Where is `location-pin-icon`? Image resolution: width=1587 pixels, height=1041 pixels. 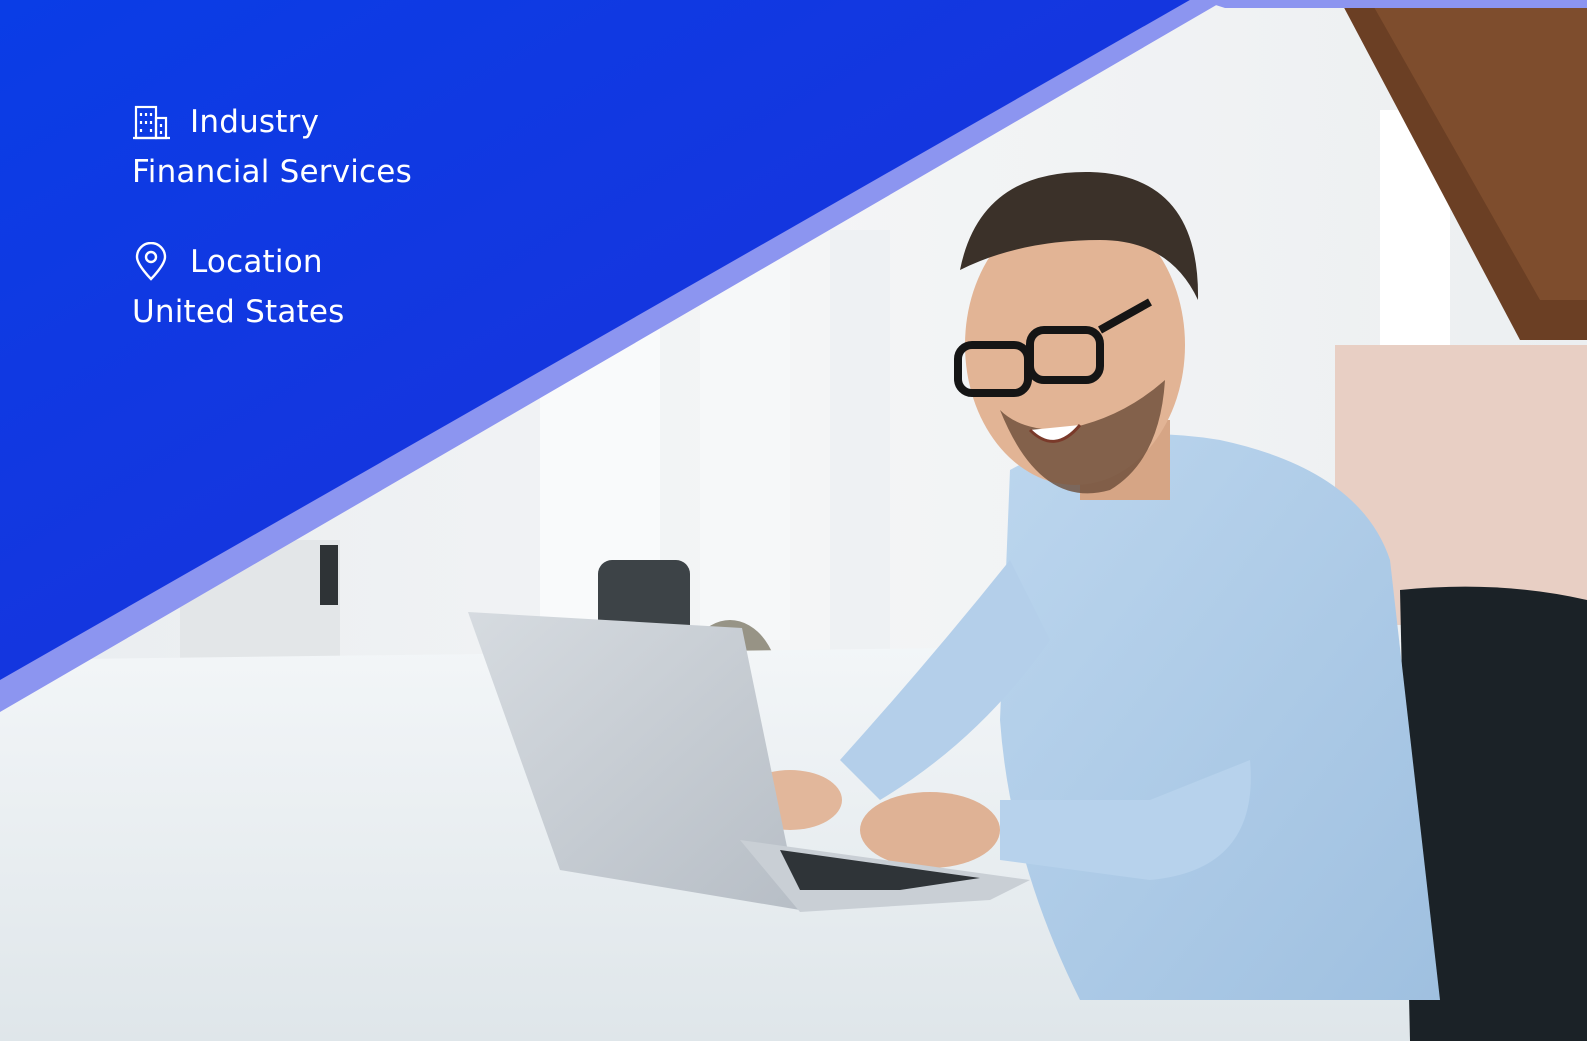
location-pin-icon is located at coordinates (154, 262).